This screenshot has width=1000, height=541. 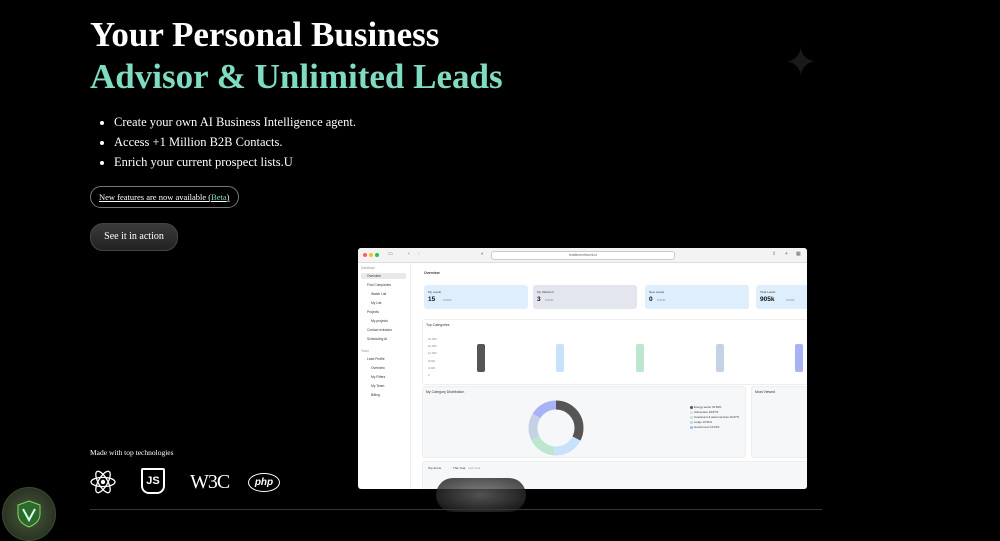 I want to click on stat-card-my-watched: My Watched 3 0.00%, so click(x=585, y=297).